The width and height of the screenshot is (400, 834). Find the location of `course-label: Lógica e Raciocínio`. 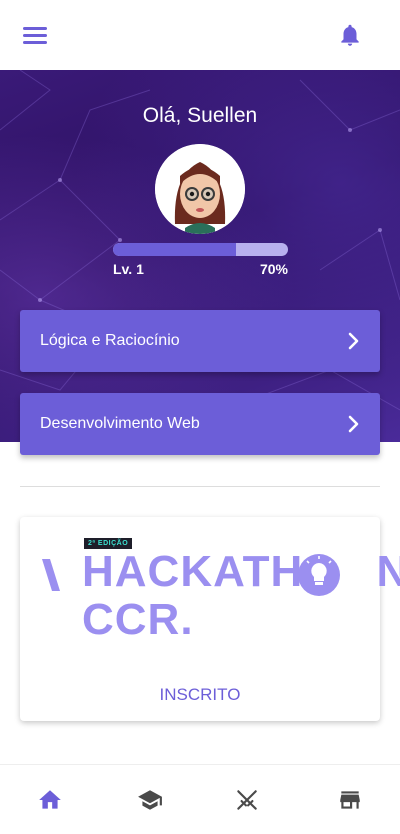

course-label: Lógica e Raciocínio is located at coordinates (110, 340).